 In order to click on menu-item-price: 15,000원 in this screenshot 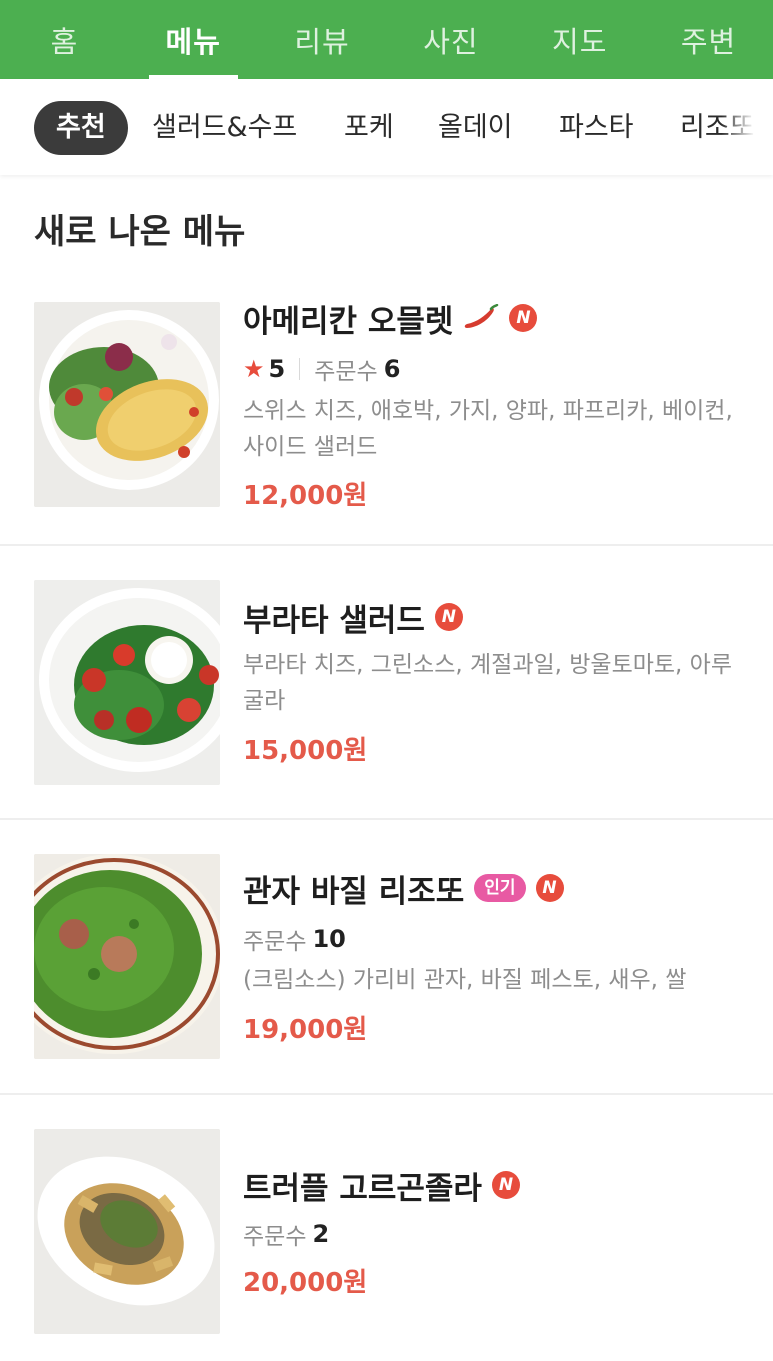, I will do `click(305, 751)`.